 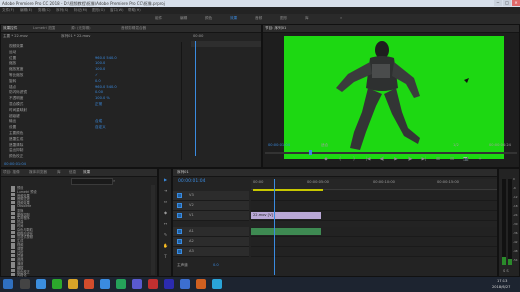 What do you see at coordinates (16, 133) in the screenshot?
I see `effect-property-label: 主要颜色` at bounding box center [16, 133].